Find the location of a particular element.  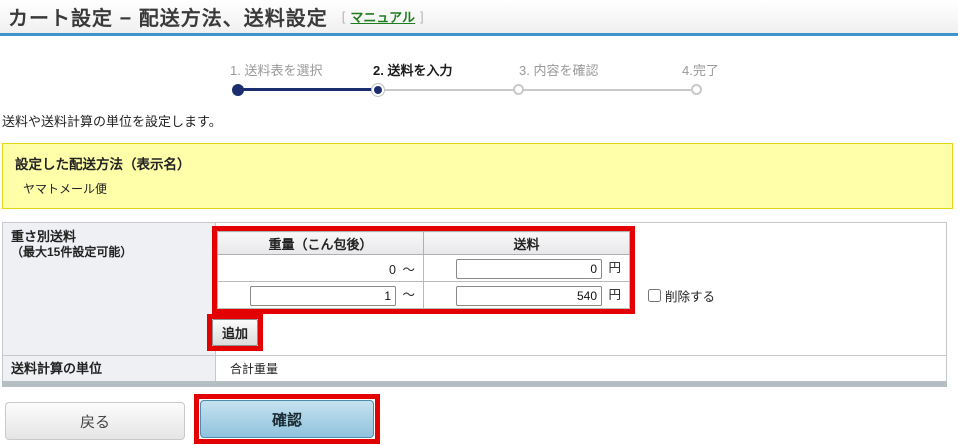

fee-table-header-row: 重量（こん包後） 送料 is located at coordinates (423, 243).